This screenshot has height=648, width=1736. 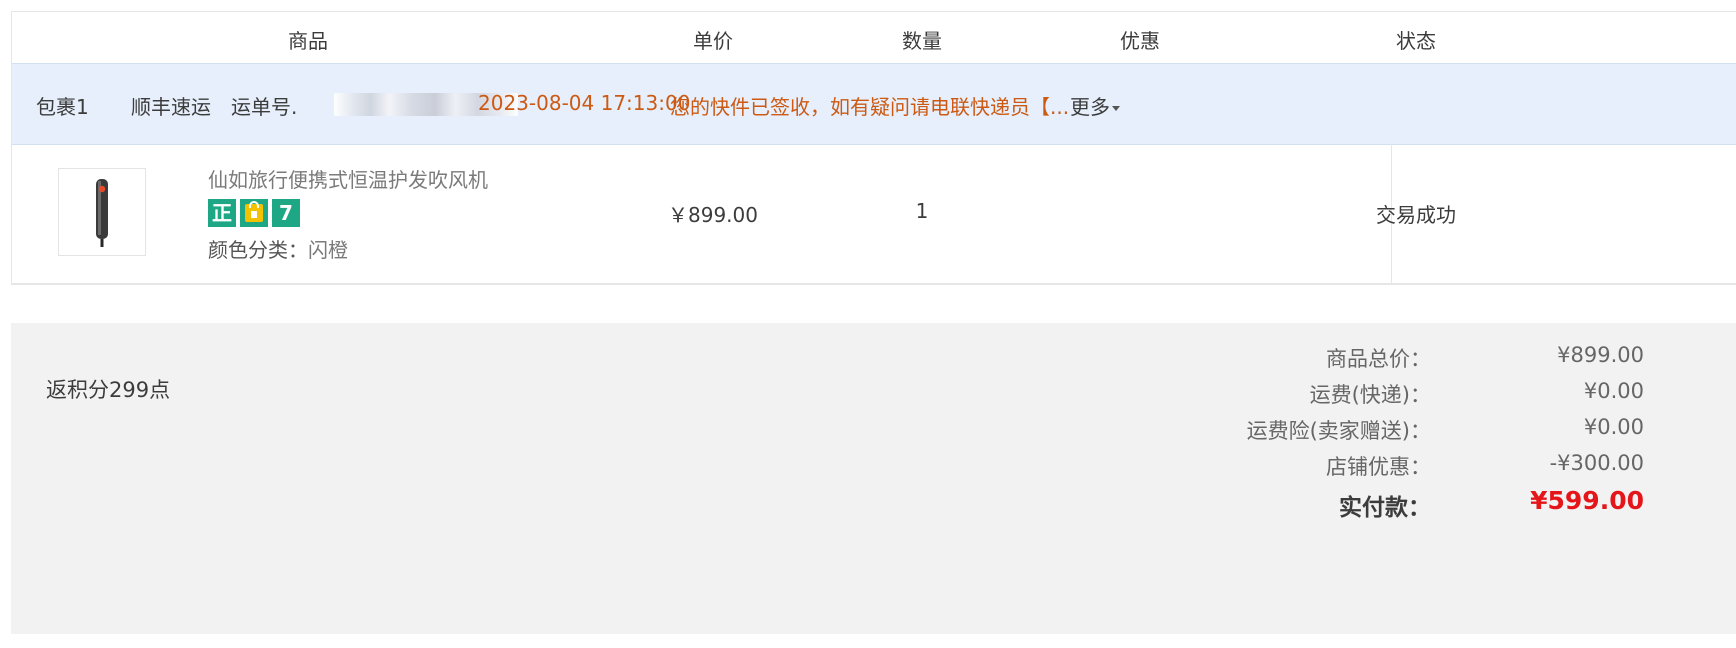 I want to click on product-thumbnail, so click(x=102, y=212).